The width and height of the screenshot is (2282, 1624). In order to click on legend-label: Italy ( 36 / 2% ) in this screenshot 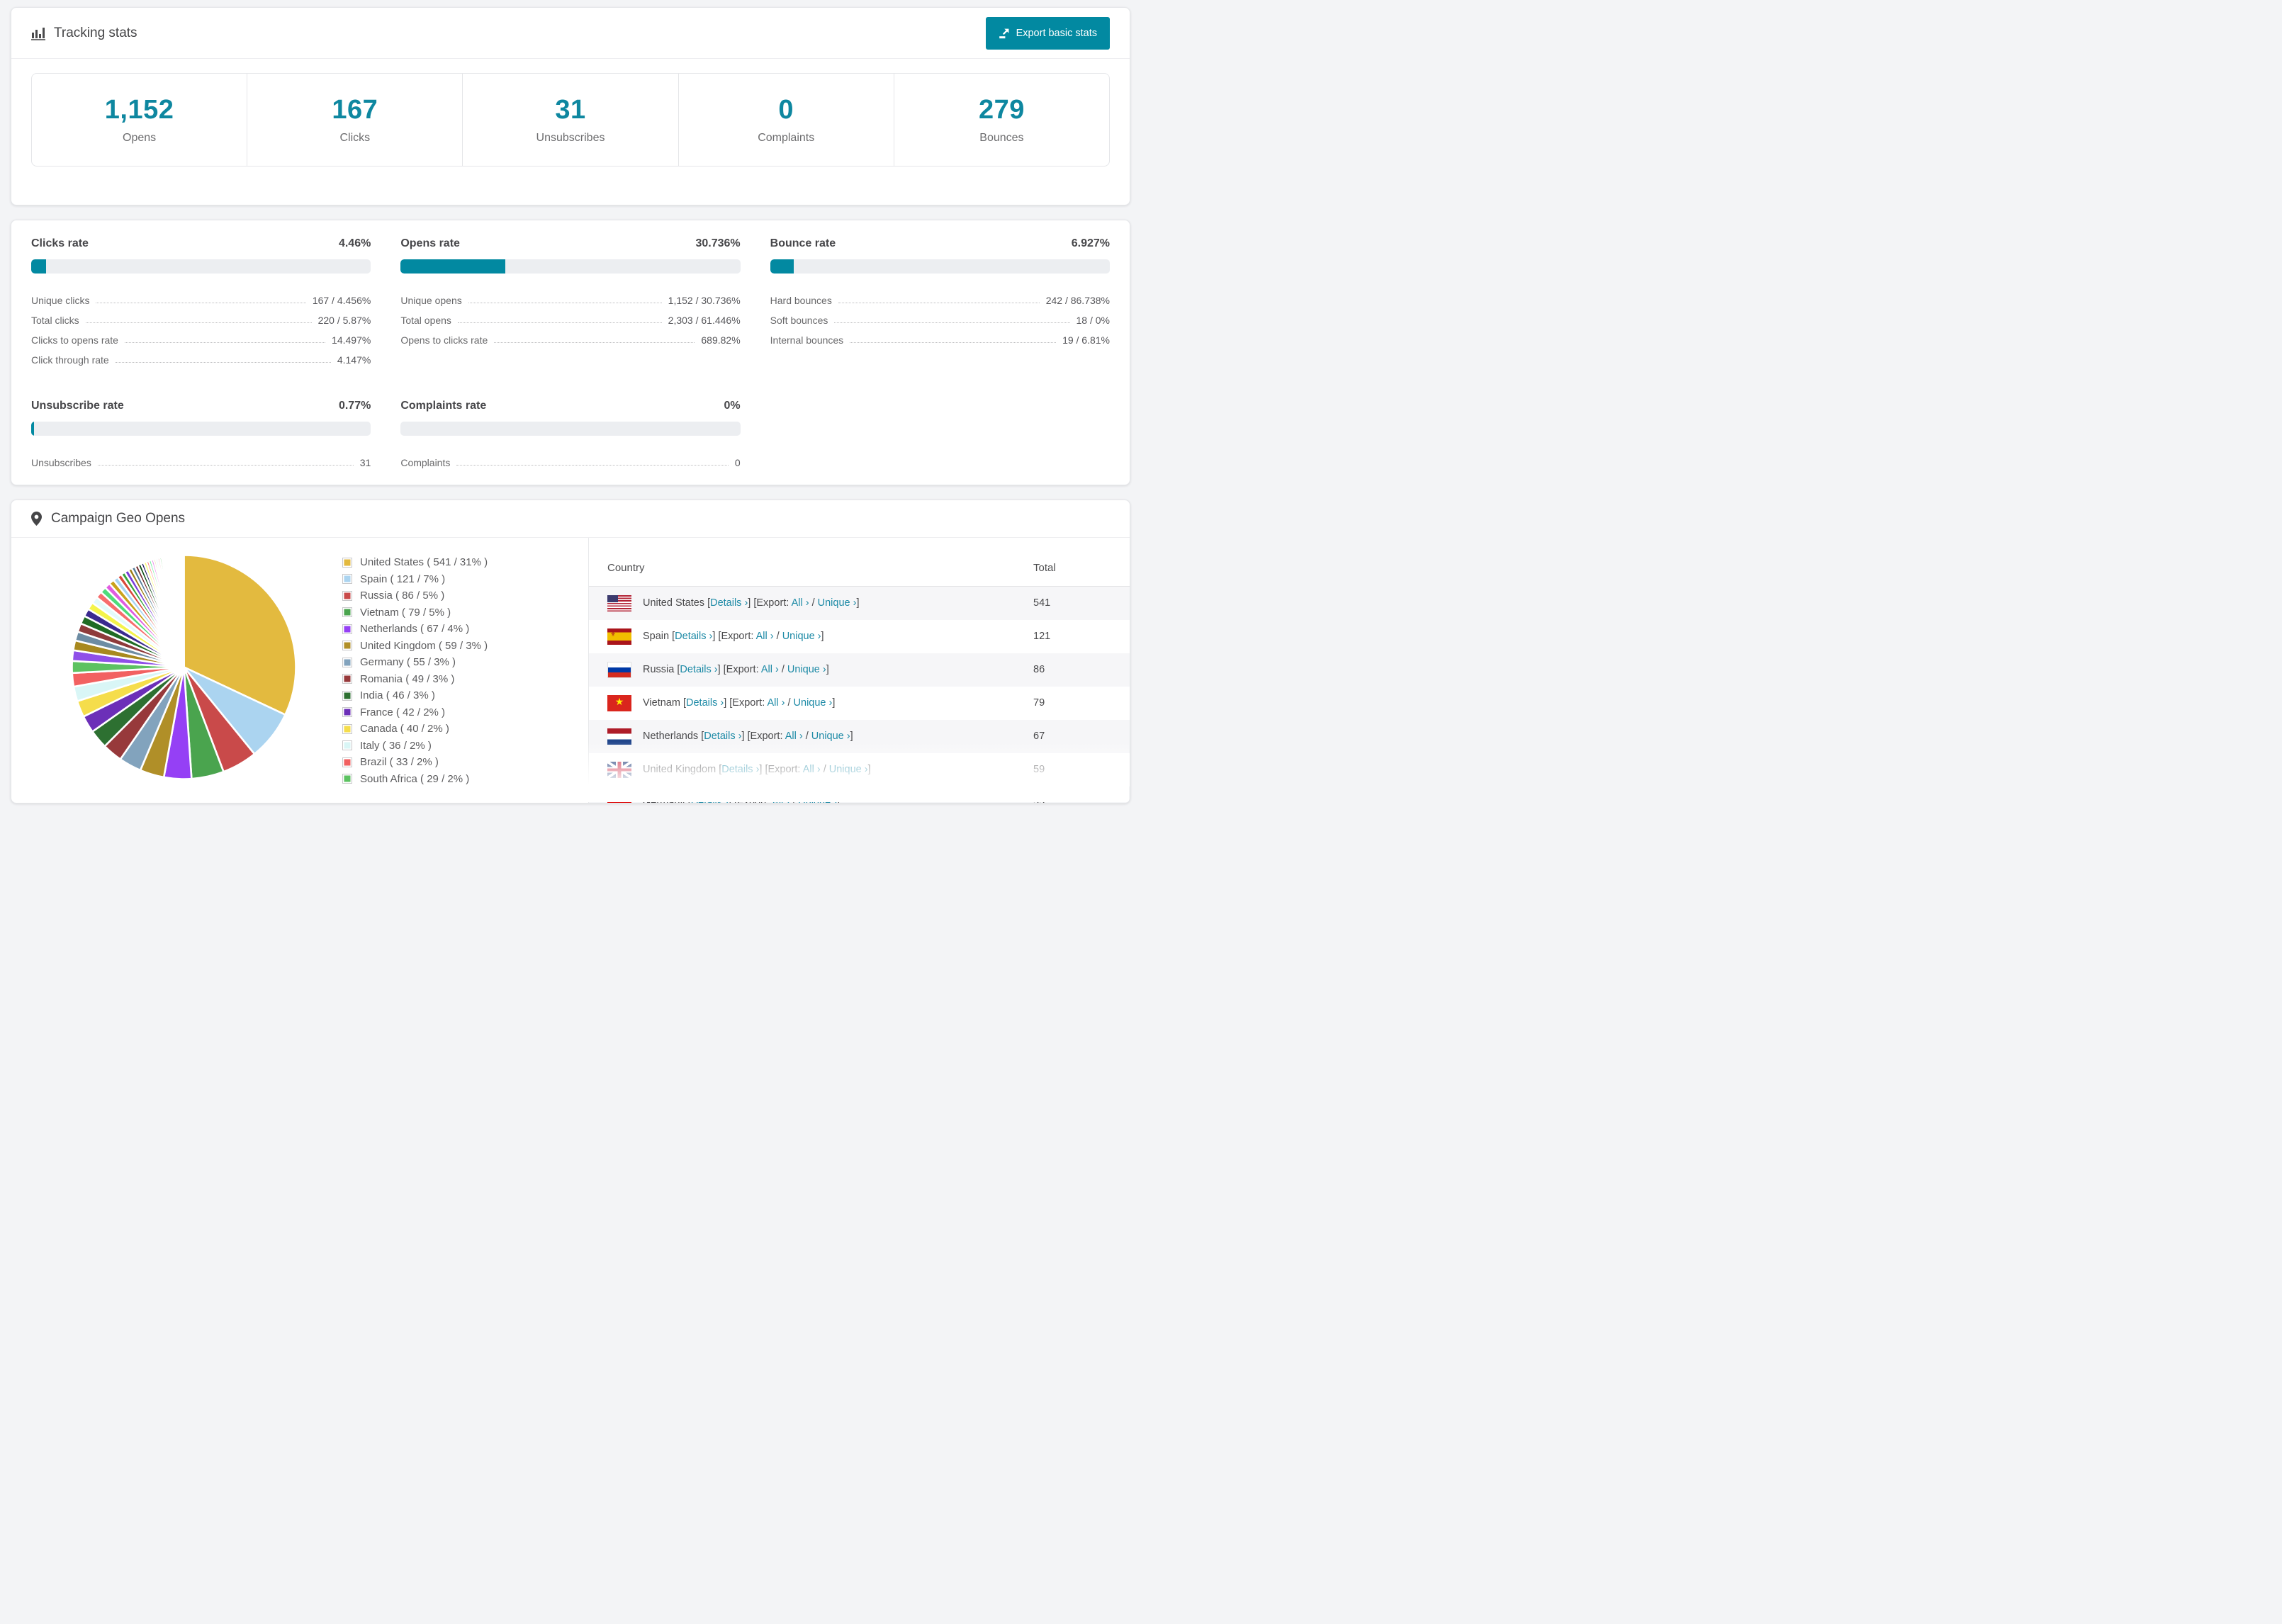, I will do `click(396, 745)`.